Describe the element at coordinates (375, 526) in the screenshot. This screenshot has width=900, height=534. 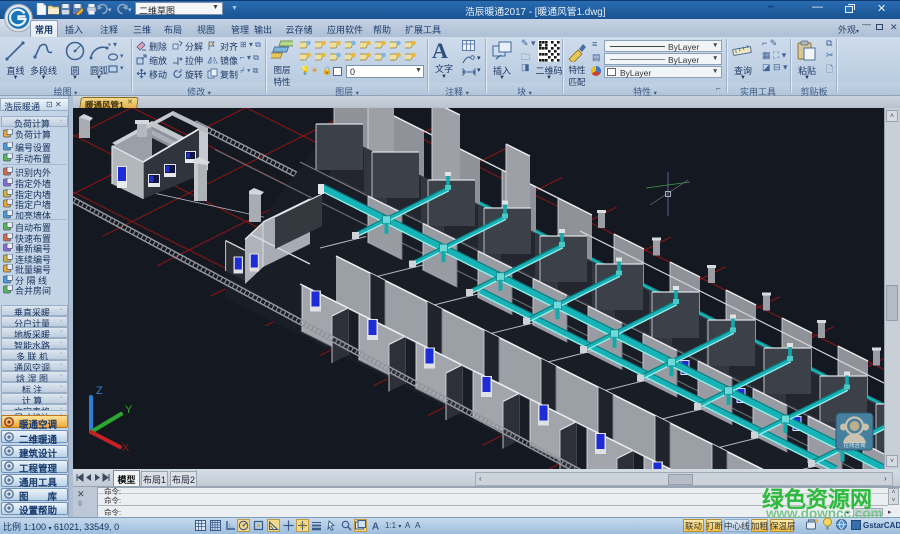
I see `svg-text: A` at that location.